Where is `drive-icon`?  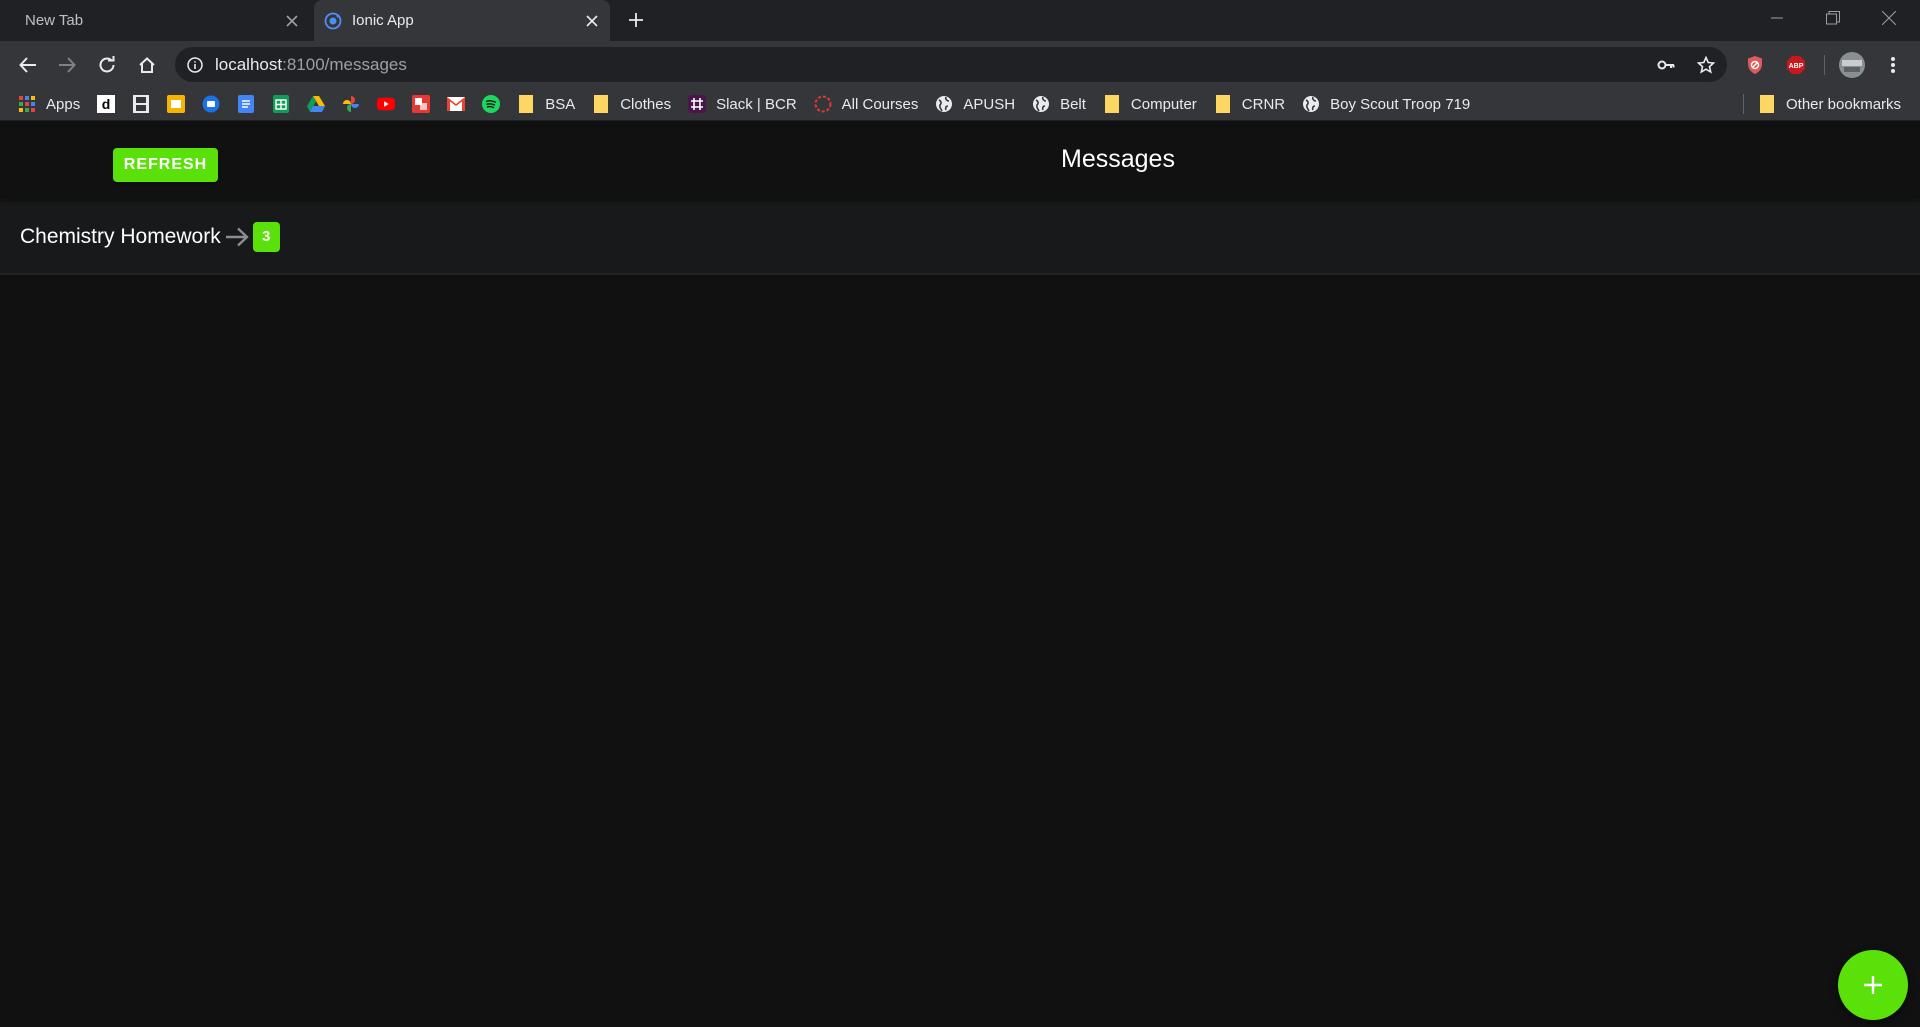
drive-icon is located at coordinates (316, 104).